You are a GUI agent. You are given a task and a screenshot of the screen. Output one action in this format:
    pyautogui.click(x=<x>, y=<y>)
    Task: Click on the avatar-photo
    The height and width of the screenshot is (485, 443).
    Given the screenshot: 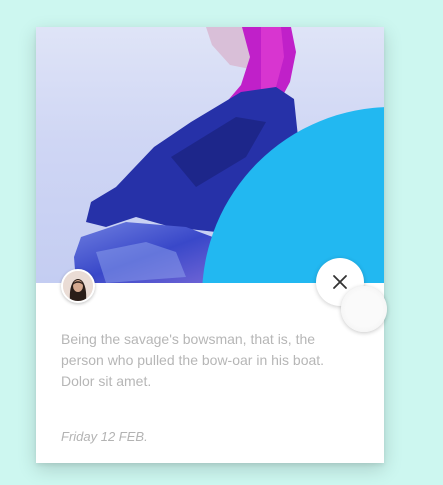 What is the action you would take?
    pyautogui.click(x=78, y=286)
    